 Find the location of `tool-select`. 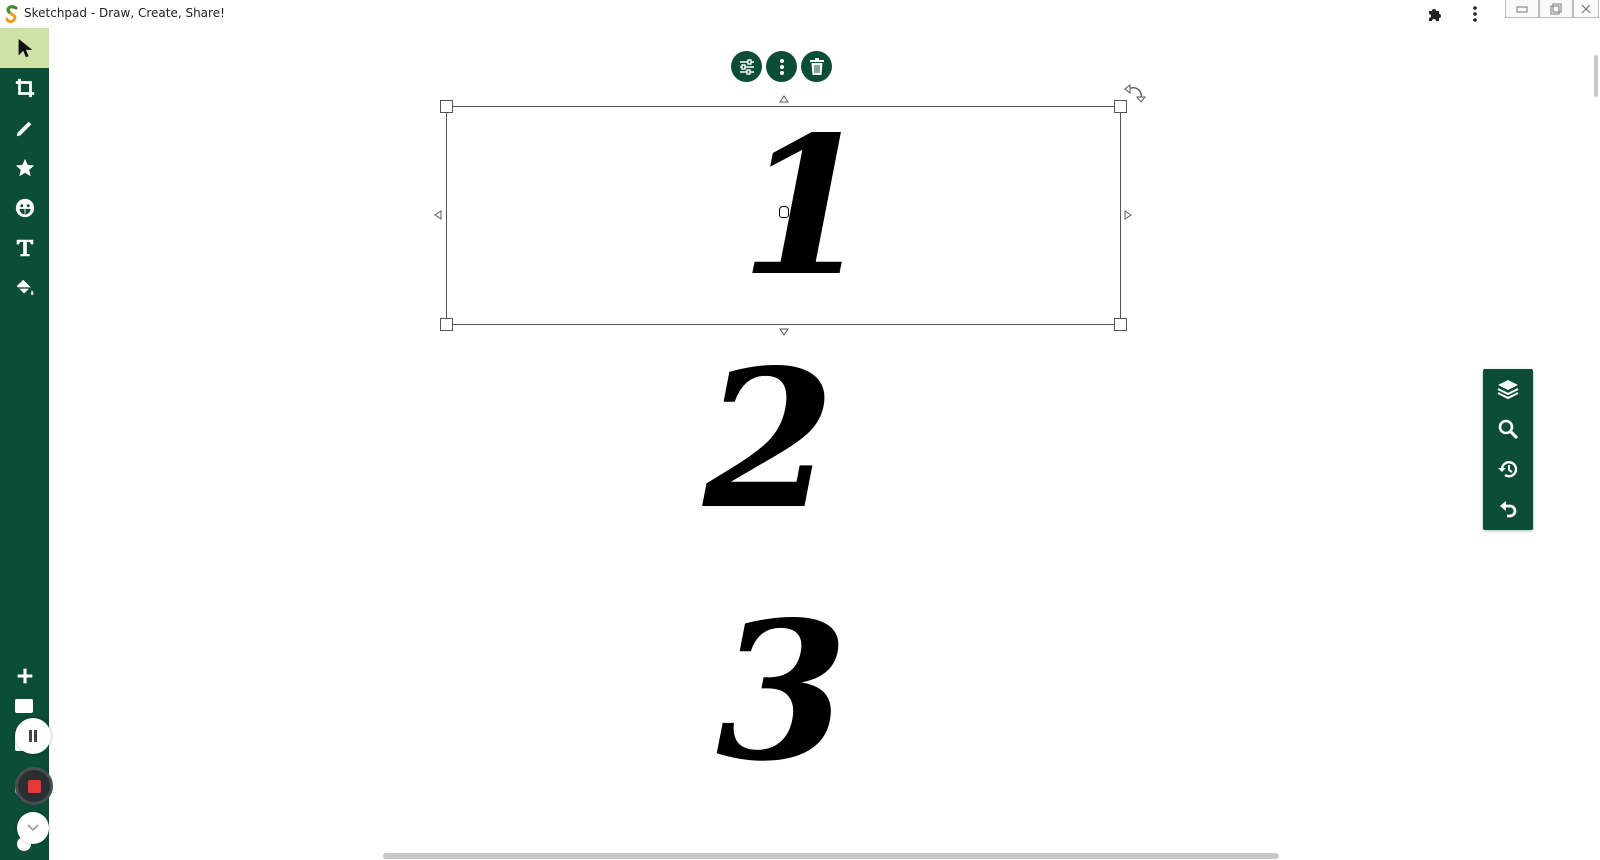

tool-select is located at coordinates (24, 48).